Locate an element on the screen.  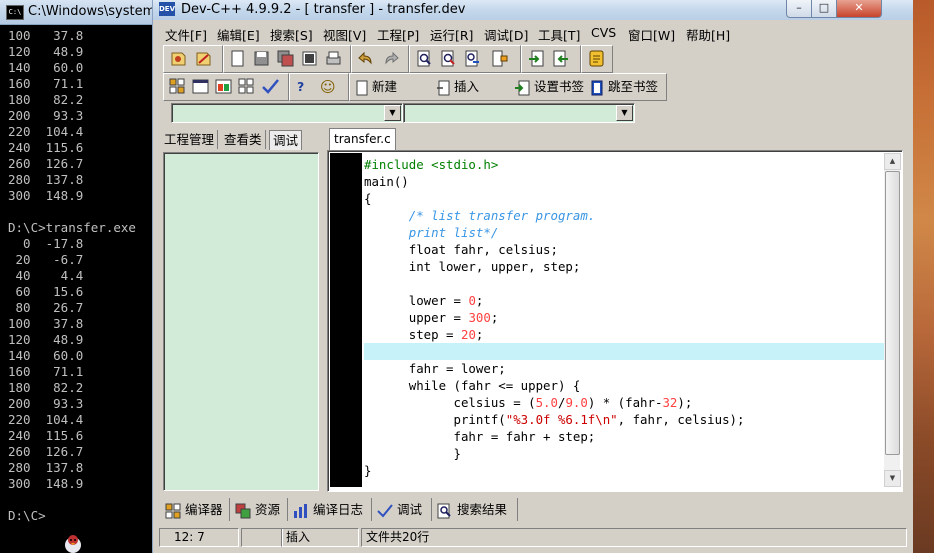
devcpp-icon: DEV is located at coordinates (167, 9).